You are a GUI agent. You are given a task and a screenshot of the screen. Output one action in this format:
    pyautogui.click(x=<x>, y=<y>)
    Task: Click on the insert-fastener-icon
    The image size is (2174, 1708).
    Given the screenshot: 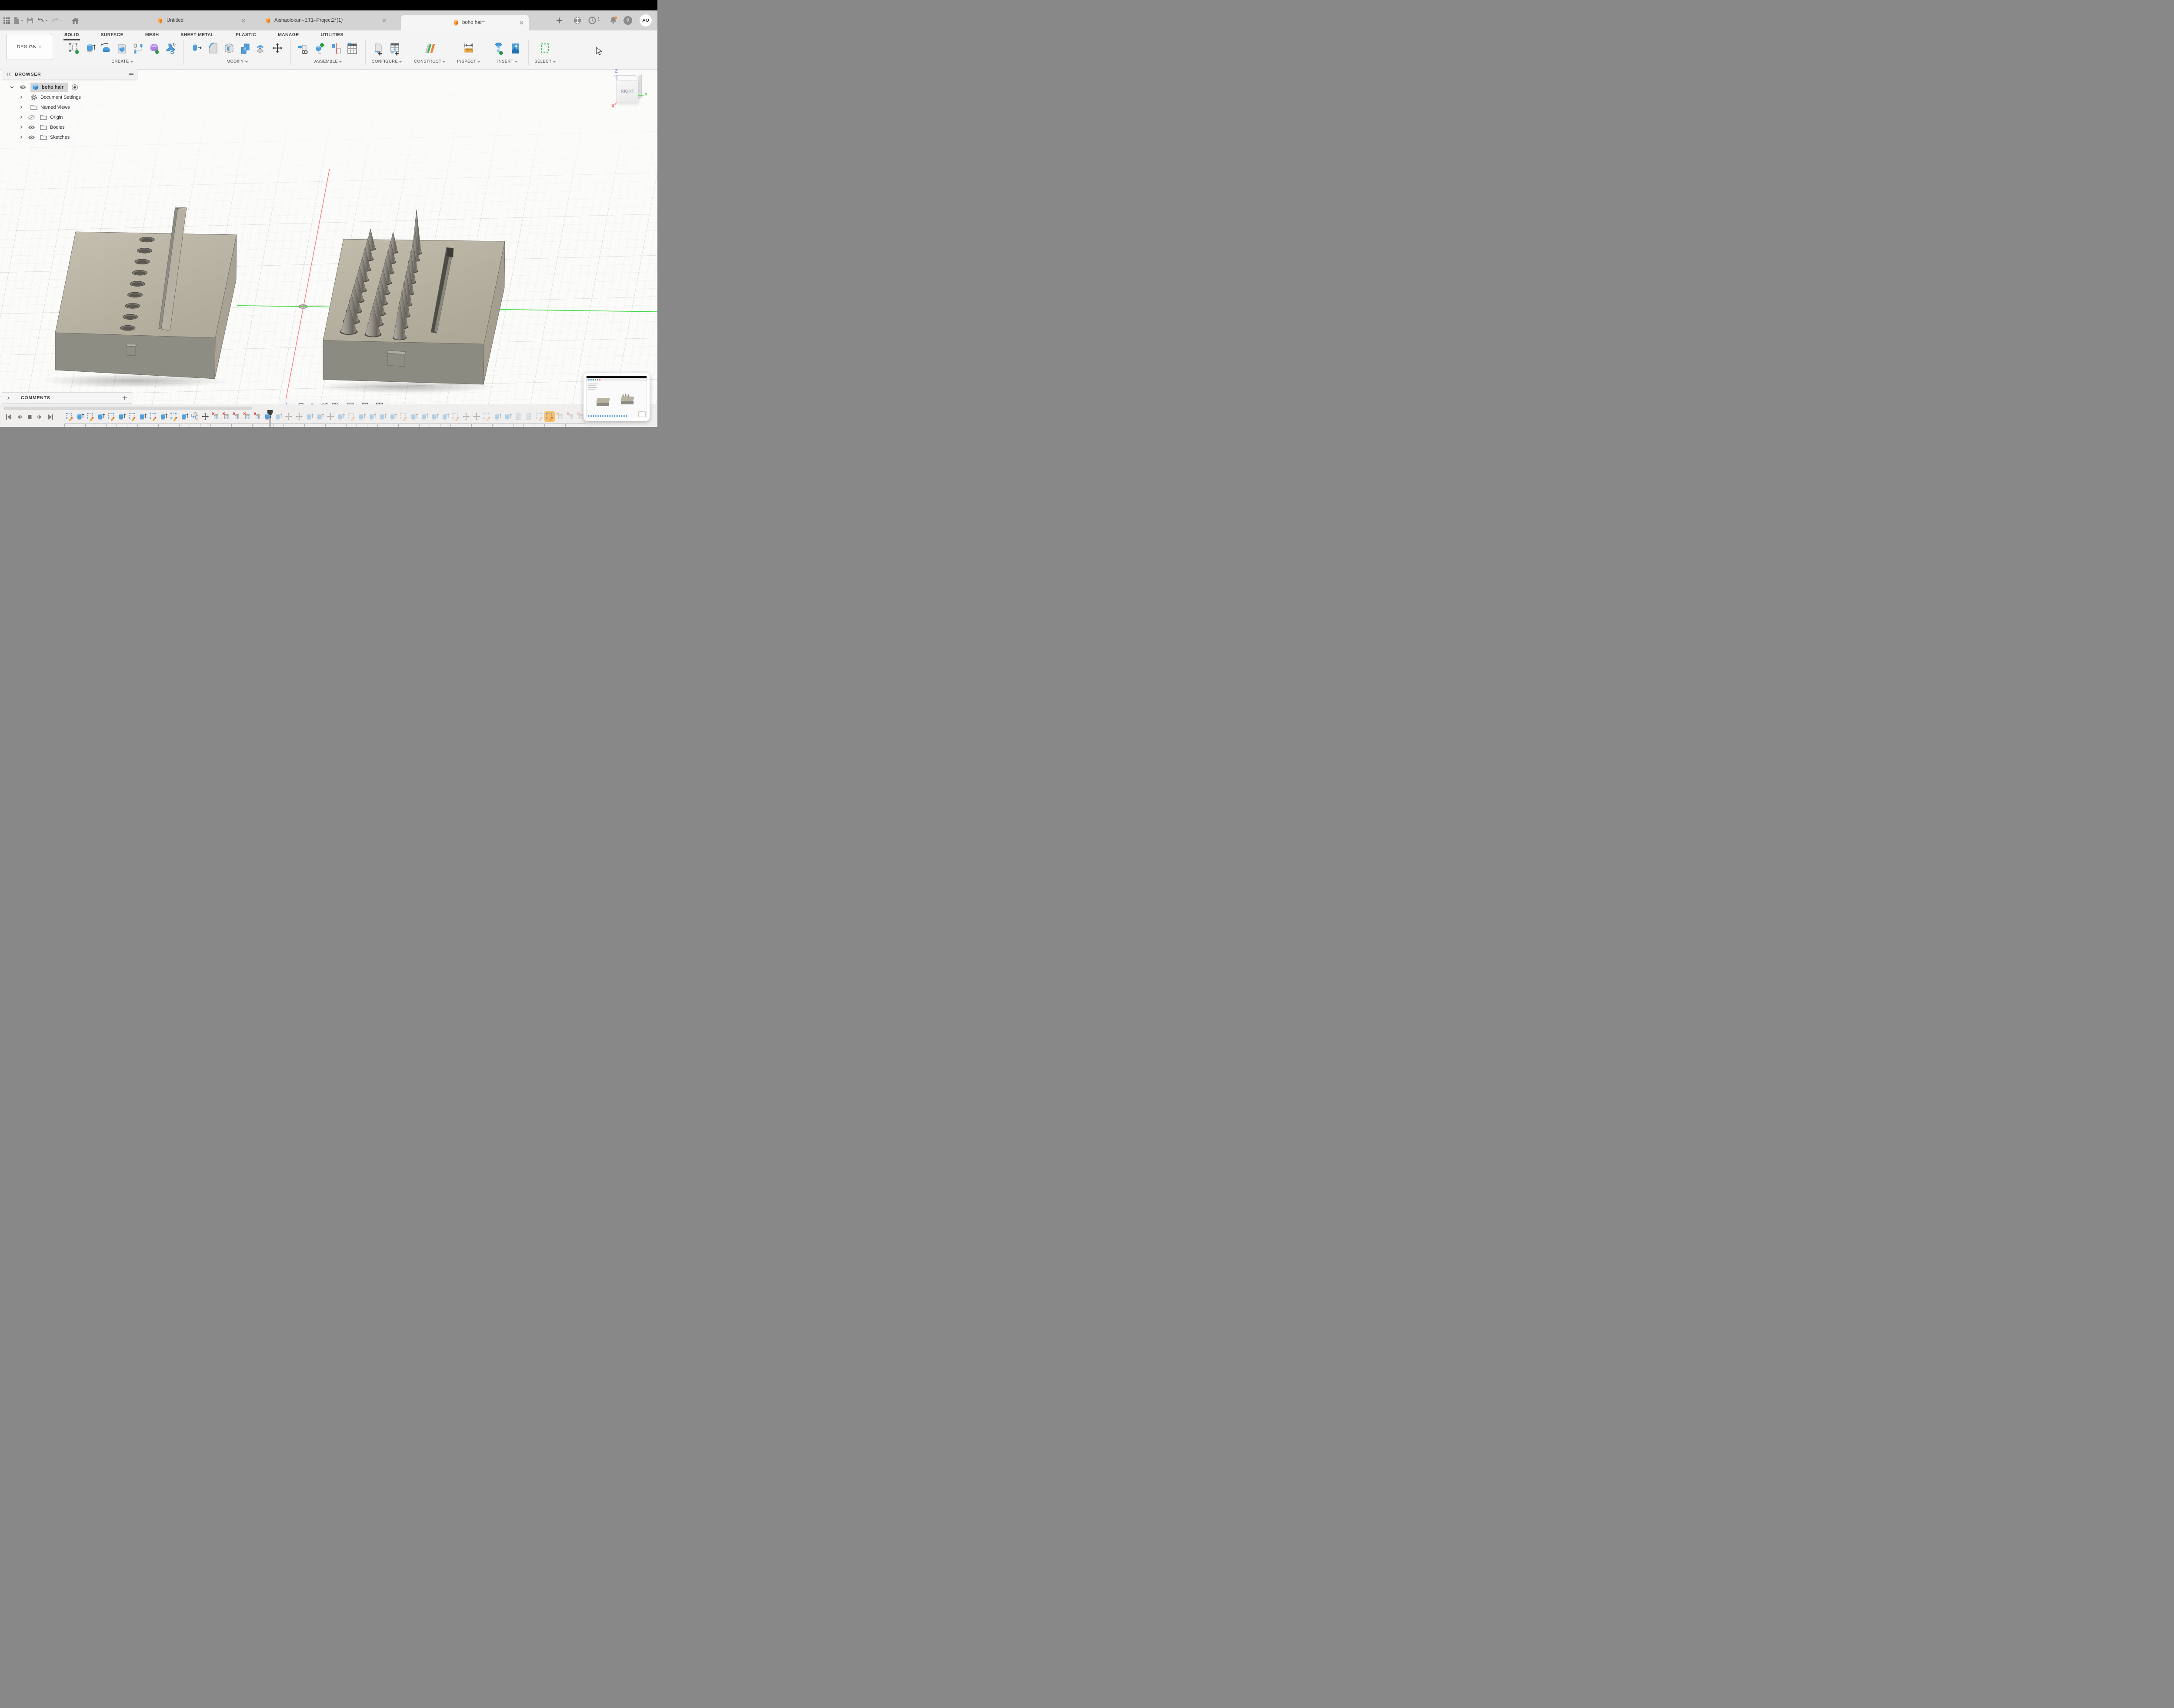 What is the action you would take?
    pyautogui.click(x=500, y=48)
    